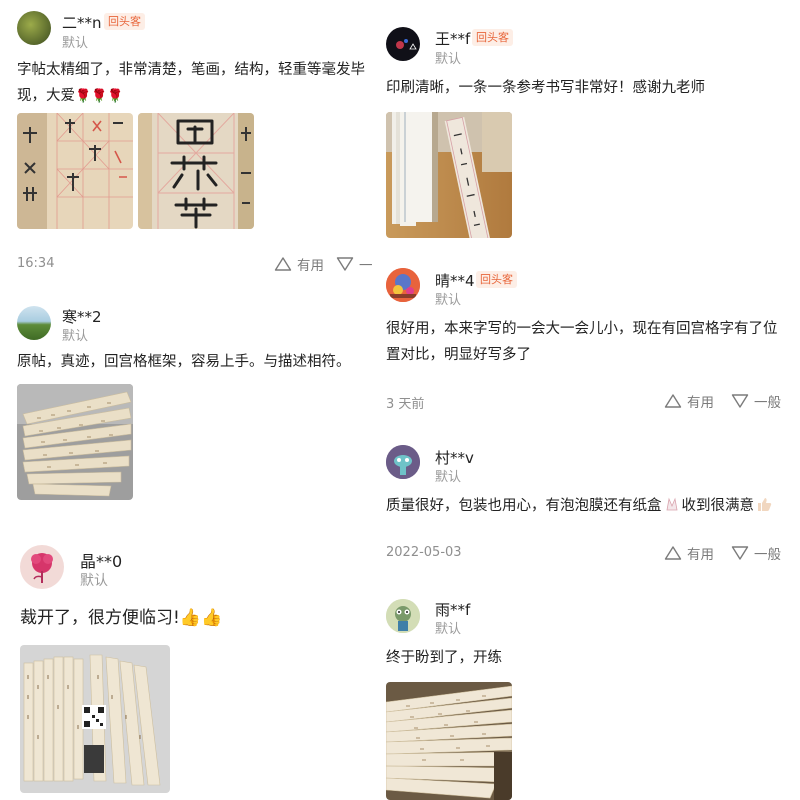 The height and width of the screenshot is (800, 800). What do you see at coordinates (582, 342) in the screenshot?
I see `review-text: 很好用，本来字写的一会大一会儿小，现在有回宫格字有了位置对比，明显好写多了` at bounding box center [582, 342].